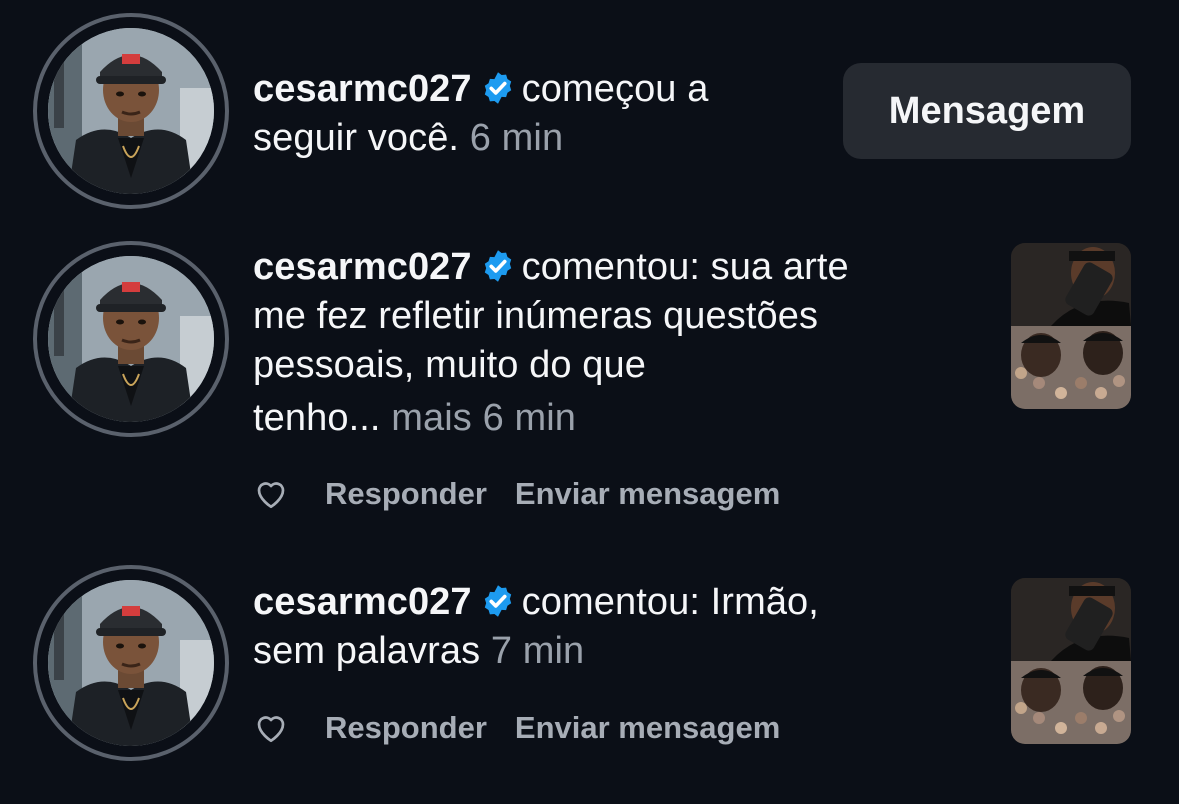 The image size is (1179, 804). I want to click on message-button: Mensagem, so click(987, 111).